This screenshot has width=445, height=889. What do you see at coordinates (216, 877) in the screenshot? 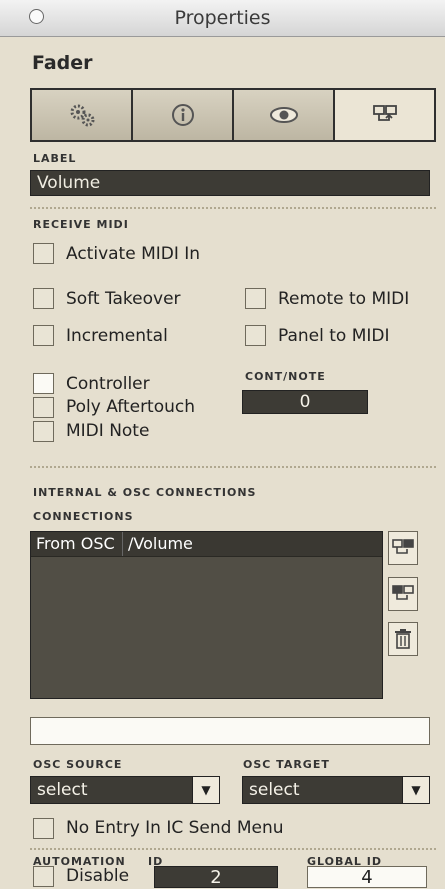
I see `id-field: 2` at bounding box center [216, 877].